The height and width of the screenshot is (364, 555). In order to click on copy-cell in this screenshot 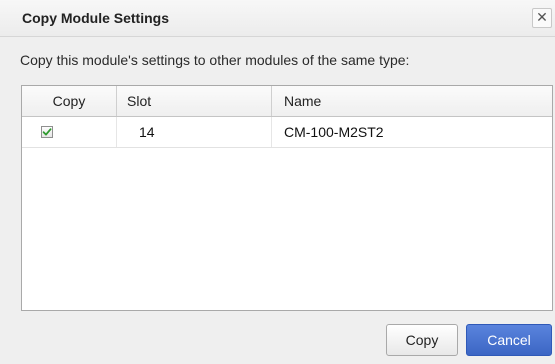, I will do `click(69, 132)`.